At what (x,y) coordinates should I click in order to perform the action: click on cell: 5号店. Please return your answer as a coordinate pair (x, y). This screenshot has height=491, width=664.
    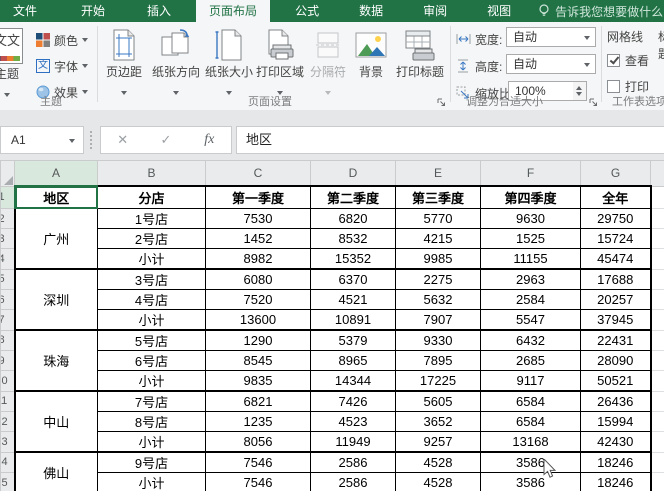
    Looking at the image, I should click on (151, 340).